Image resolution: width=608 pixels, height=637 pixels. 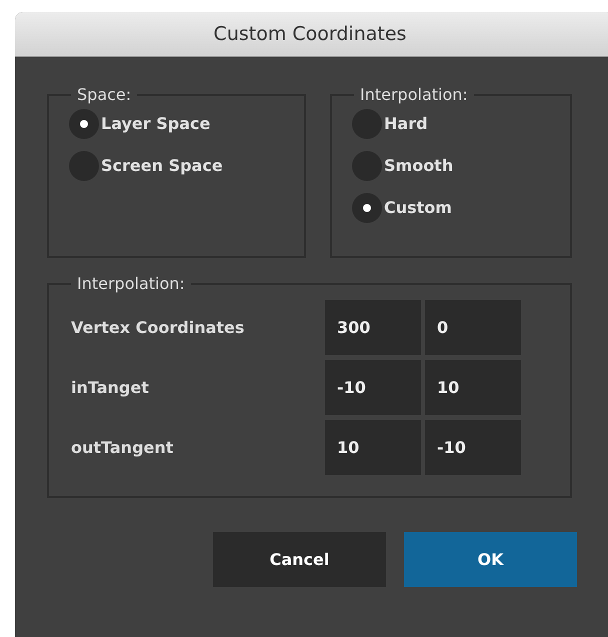 I want to click on radio-label: Smooth, so click(x=419, y=166).